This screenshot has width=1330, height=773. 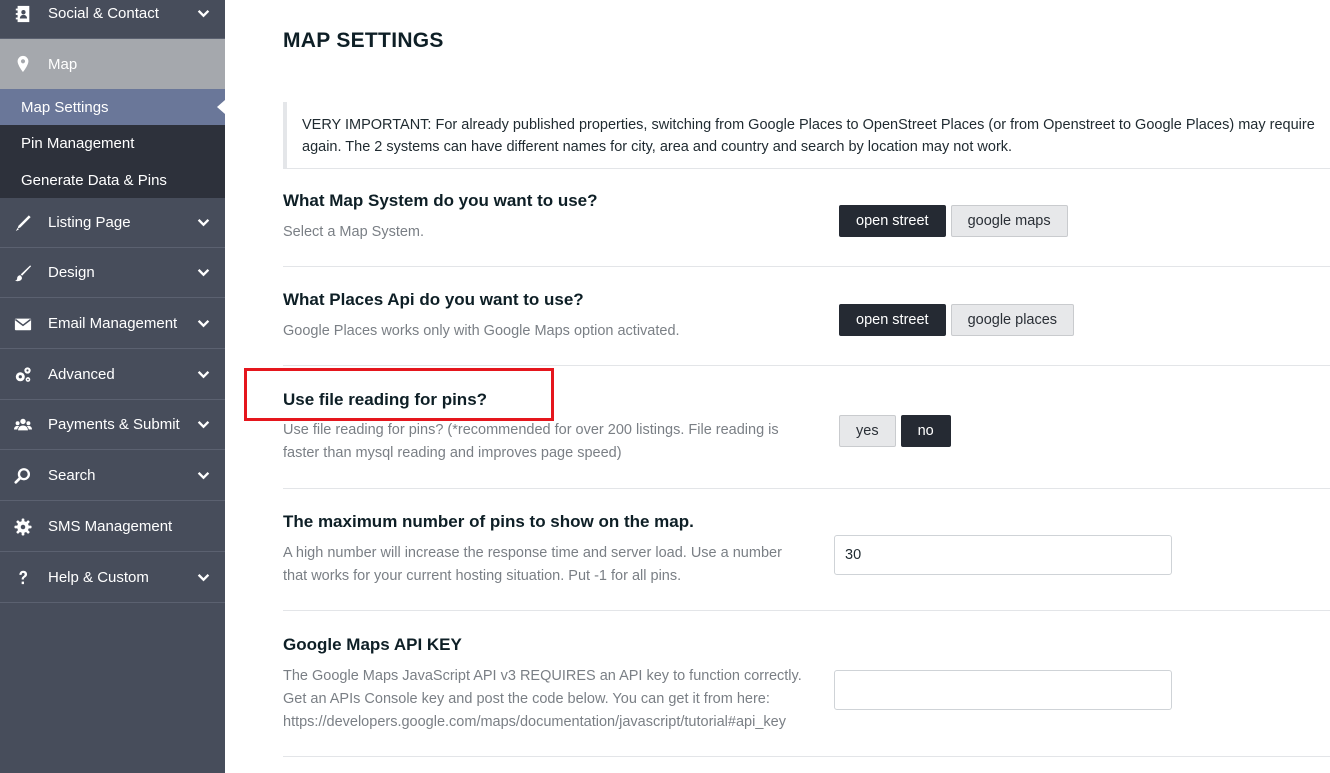 I want to click on map-system-description: Select a Map System., so click(x=354, y=232).